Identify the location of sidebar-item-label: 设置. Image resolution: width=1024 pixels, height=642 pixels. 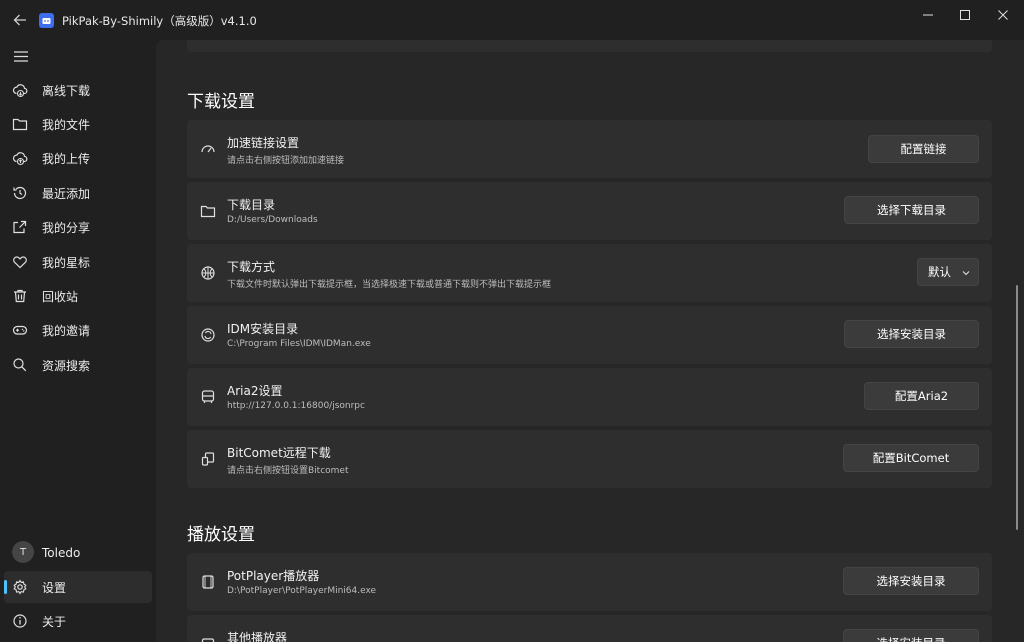
(54, 587).